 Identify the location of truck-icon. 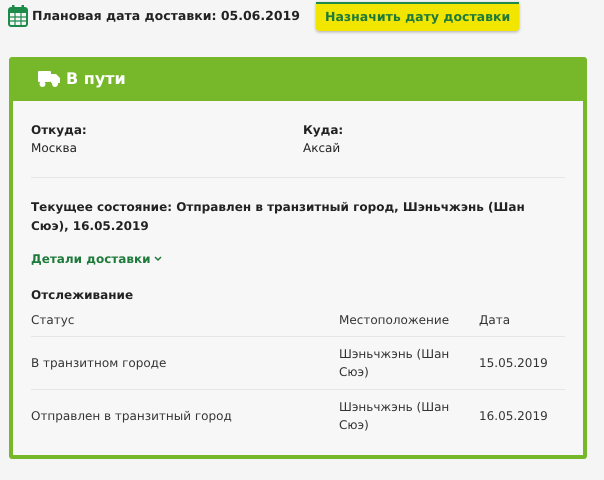
(49, 79).